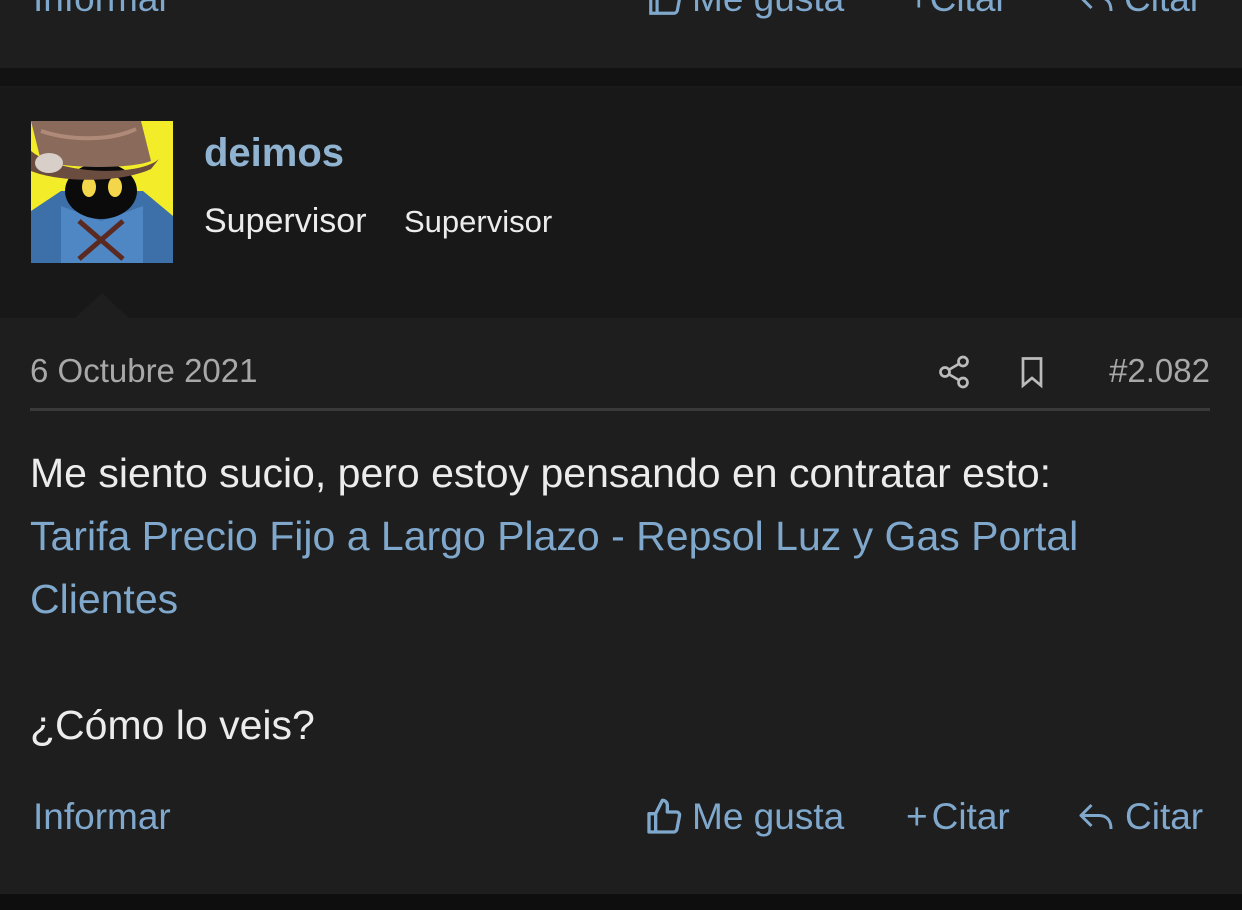 The image size is (1242, 910). I want to click on plus-quote-button: + Citar, so click(958, 817).